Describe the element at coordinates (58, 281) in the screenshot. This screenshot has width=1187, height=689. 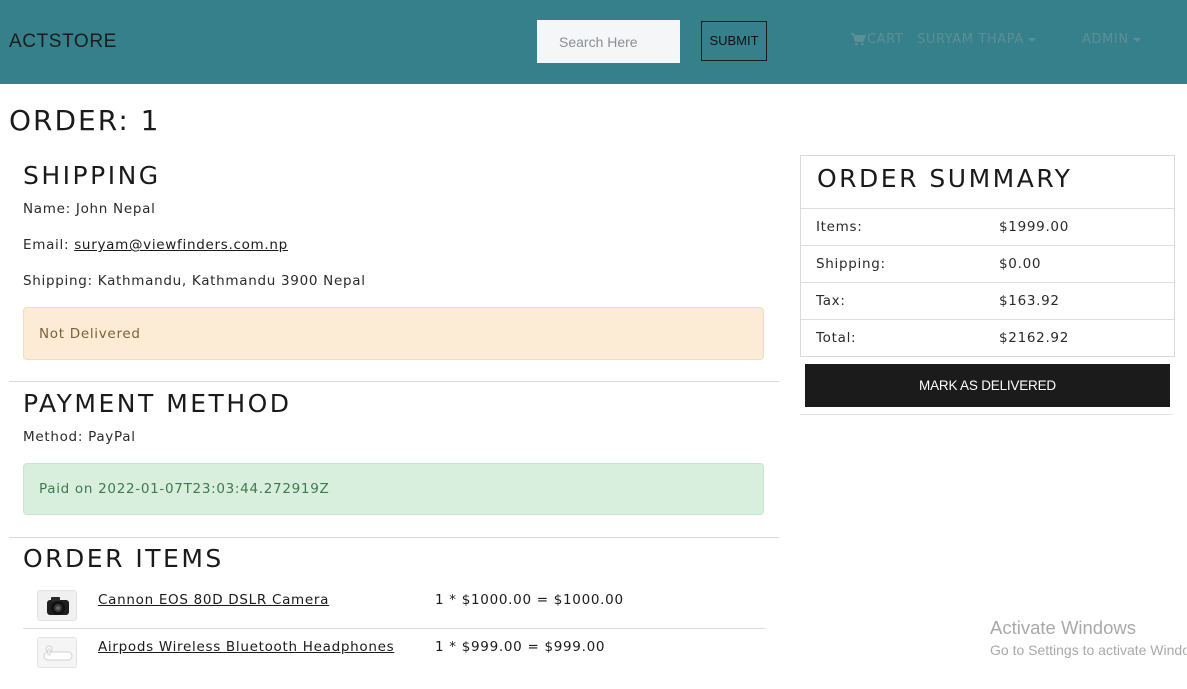
I see `shipping-address-label: Shipping:` at that location.